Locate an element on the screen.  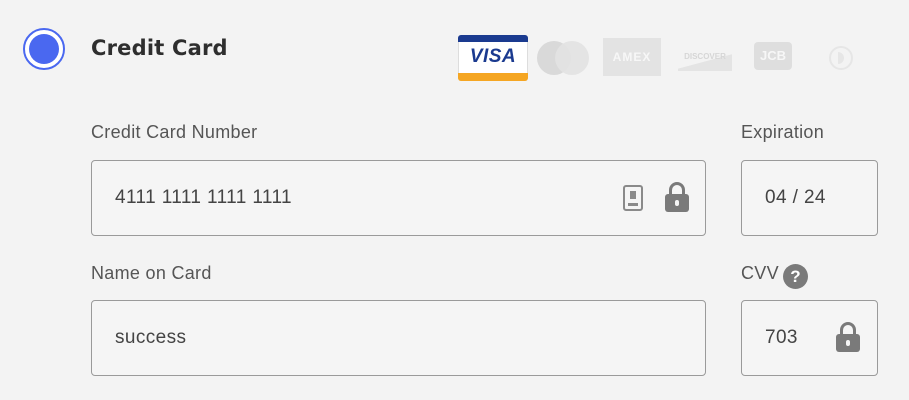
expiration-field: 04 / 24 is located at coordinates (809, 198).